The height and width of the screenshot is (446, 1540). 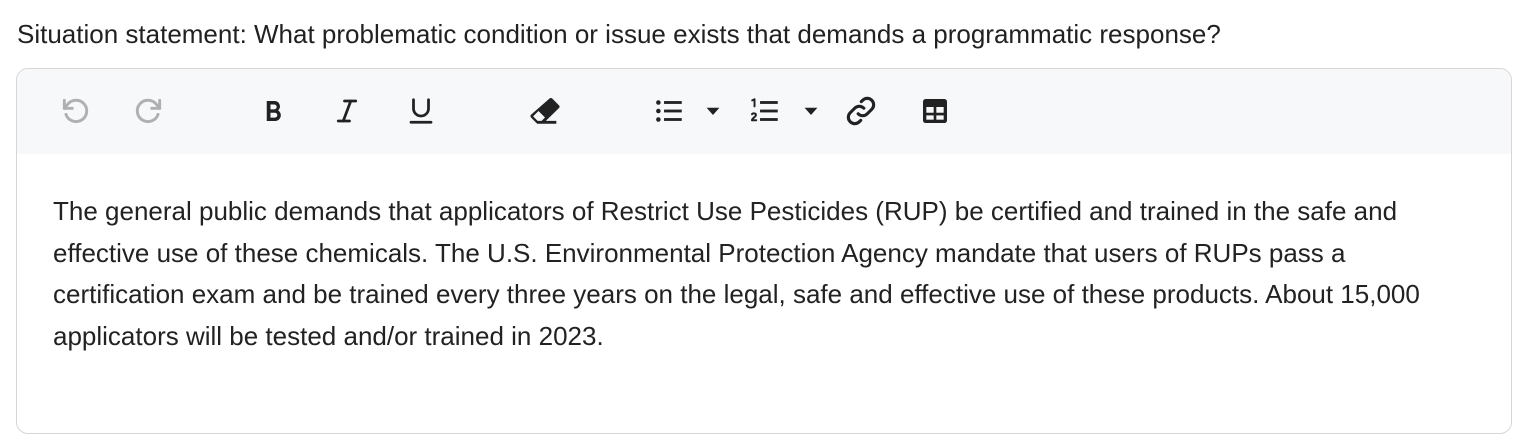 I want to click on redo-icon, so click(x=148, y=111).